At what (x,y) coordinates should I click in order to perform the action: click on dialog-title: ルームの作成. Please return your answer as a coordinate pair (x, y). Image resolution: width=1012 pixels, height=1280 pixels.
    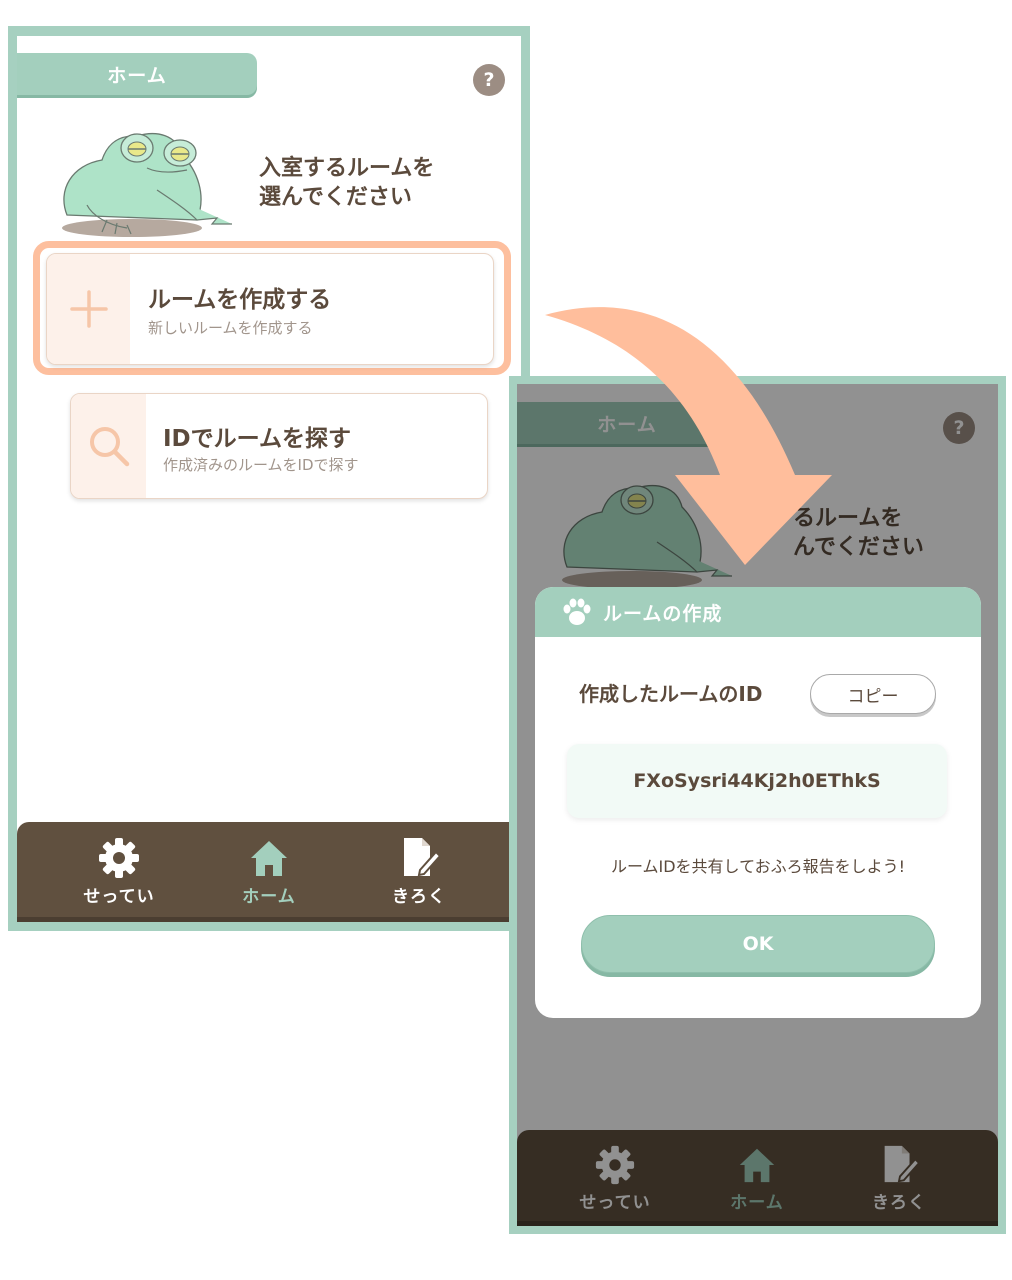
    Looking at the image, I should click on (663, 613).